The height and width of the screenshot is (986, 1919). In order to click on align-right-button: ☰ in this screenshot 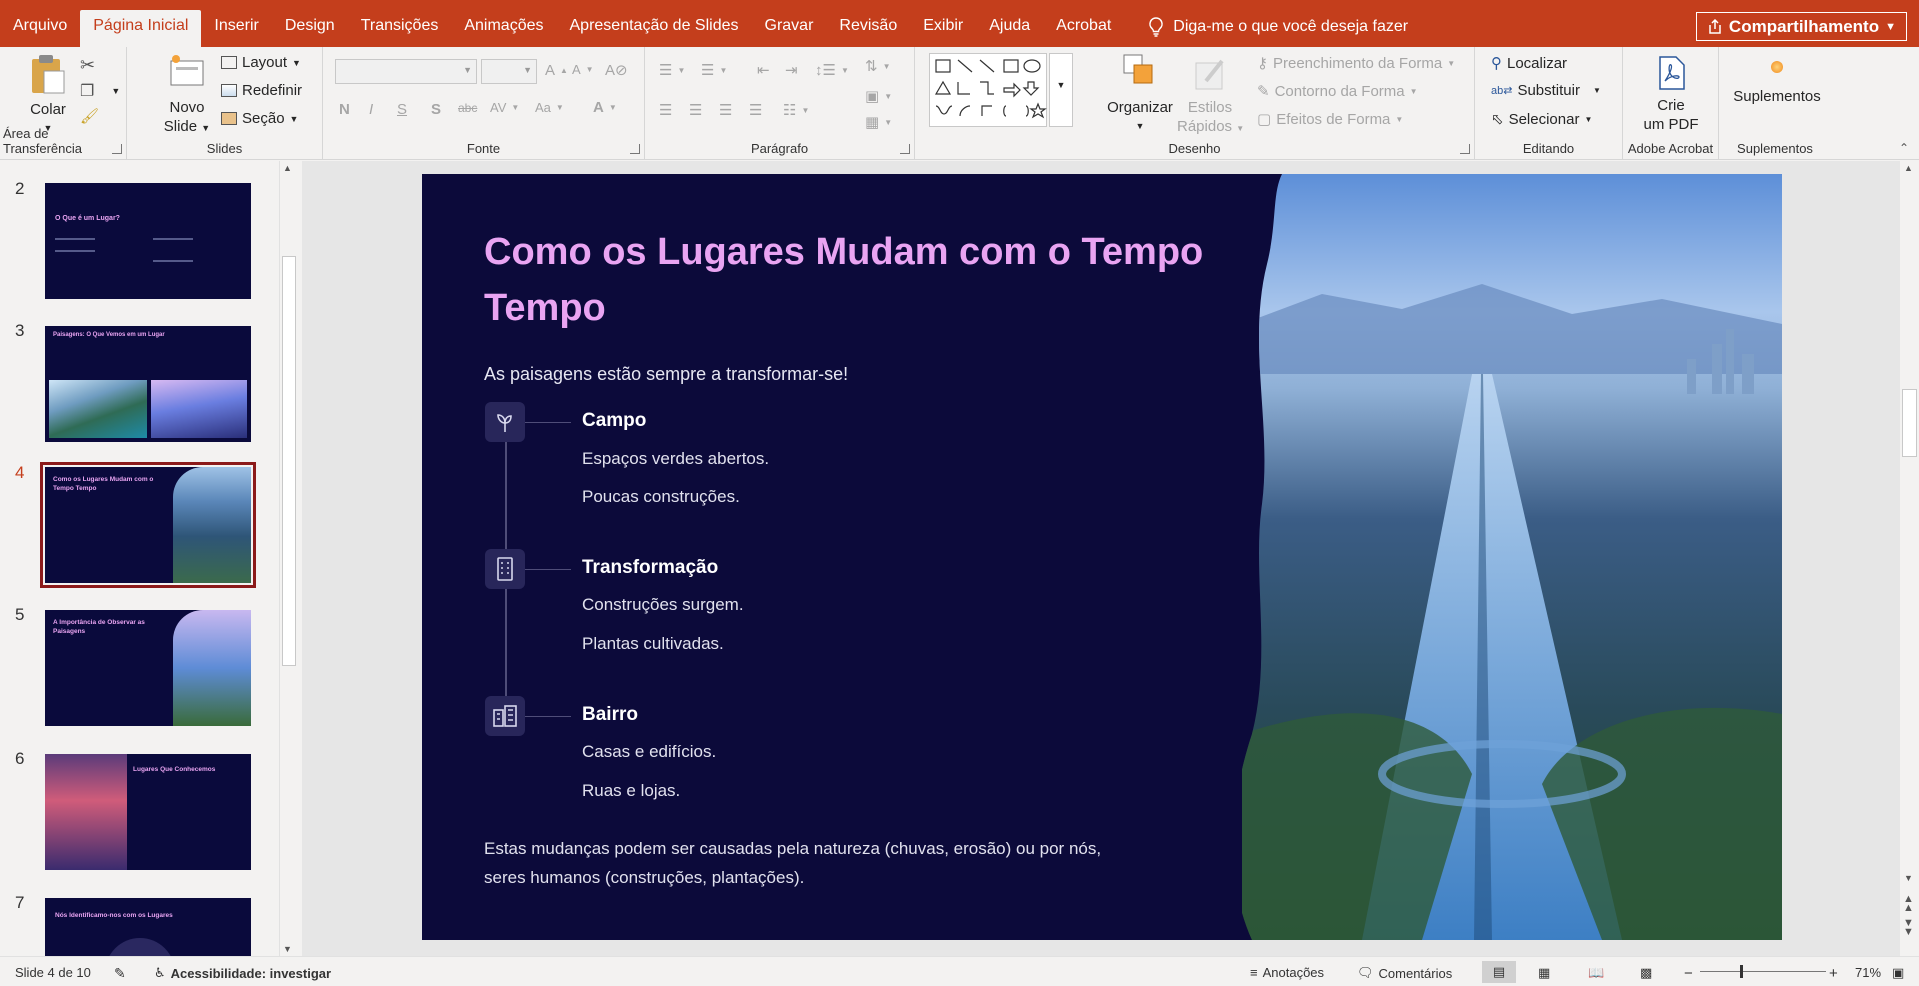, I will do `click(725, 110)`.